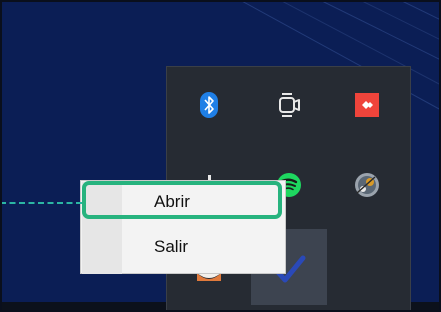  Describe the element at coordinates (41, 203) in the screenshot. I see `annotation-pointer-line` at that location.